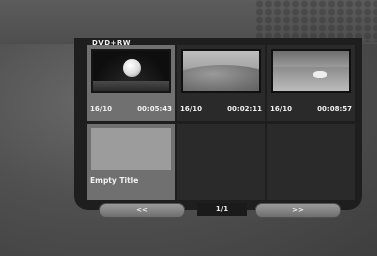 This screenshot has height=256, width=377. What do you see at coordinates (311, 79) in the screenshot?
I see `thumbnail-field` at bounding box center [311, 79].